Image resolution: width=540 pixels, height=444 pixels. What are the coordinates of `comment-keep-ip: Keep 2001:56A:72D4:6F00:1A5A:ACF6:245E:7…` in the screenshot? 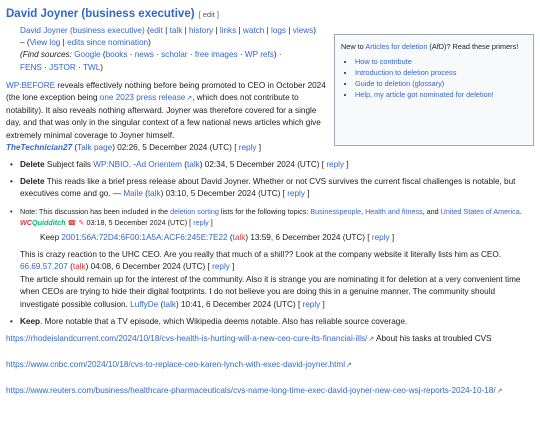 It's located at (217, 237).